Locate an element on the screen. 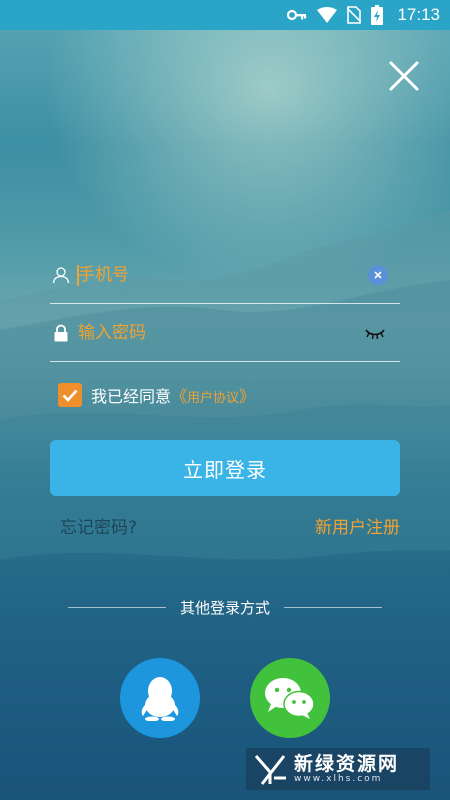  close-button is located at coordinates (404, 76).